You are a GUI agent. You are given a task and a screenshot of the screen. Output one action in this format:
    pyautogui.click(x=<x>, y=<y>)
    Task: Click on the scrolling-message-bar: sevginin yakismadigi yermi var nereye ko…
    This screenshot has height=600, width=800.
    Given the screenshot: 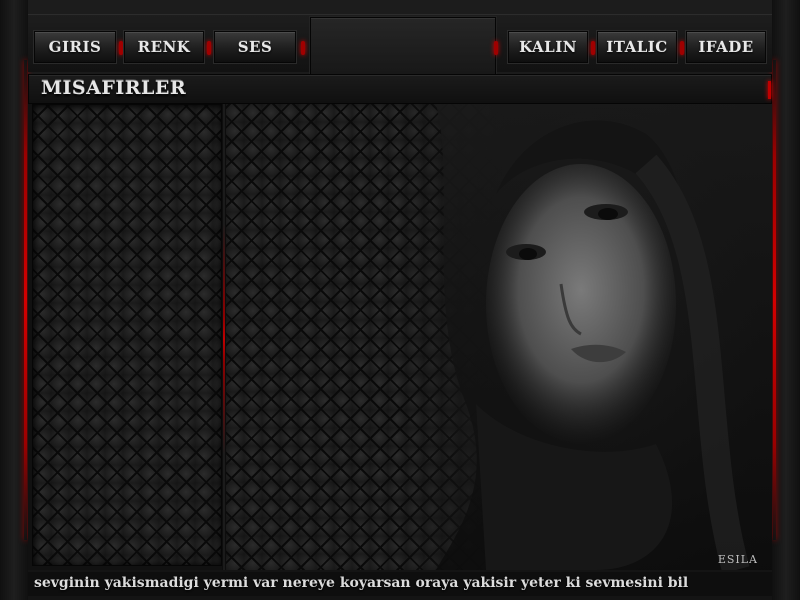 What is the action you would take?
    pyautogui.click(x=400, y=584)
    